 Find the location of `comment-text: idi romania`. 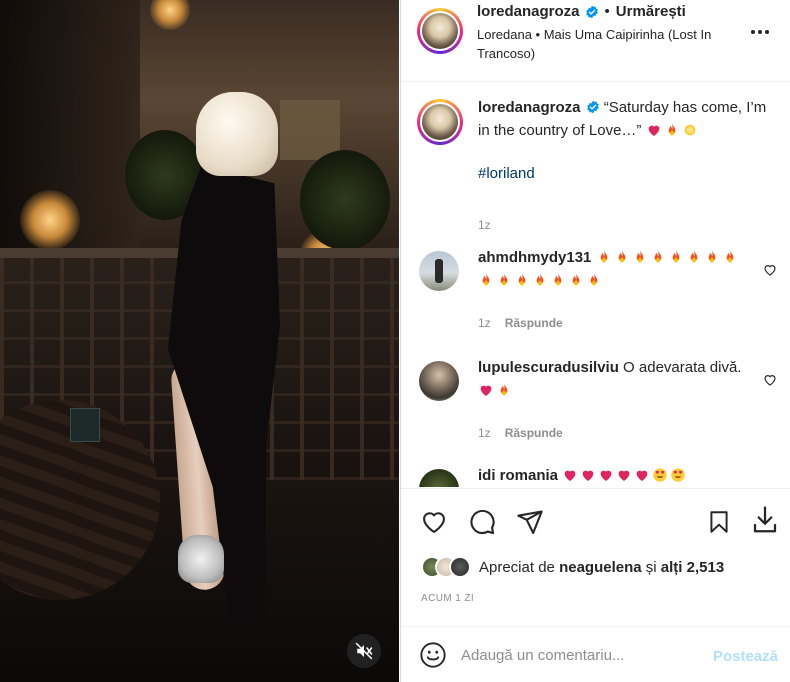

comment-text: idi romania is located at coordinates (615, 475).